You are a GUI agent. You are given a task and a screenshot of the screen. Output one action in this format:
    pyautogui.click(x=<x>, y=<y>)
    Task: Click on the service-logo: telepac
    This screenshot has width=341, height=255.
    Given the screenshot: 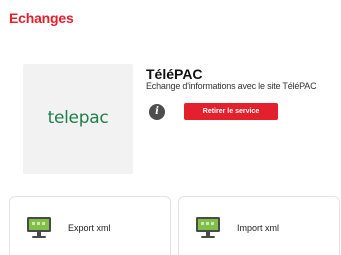 What is the action you would take?
    pyautogui.click(x=78, y=119)
    